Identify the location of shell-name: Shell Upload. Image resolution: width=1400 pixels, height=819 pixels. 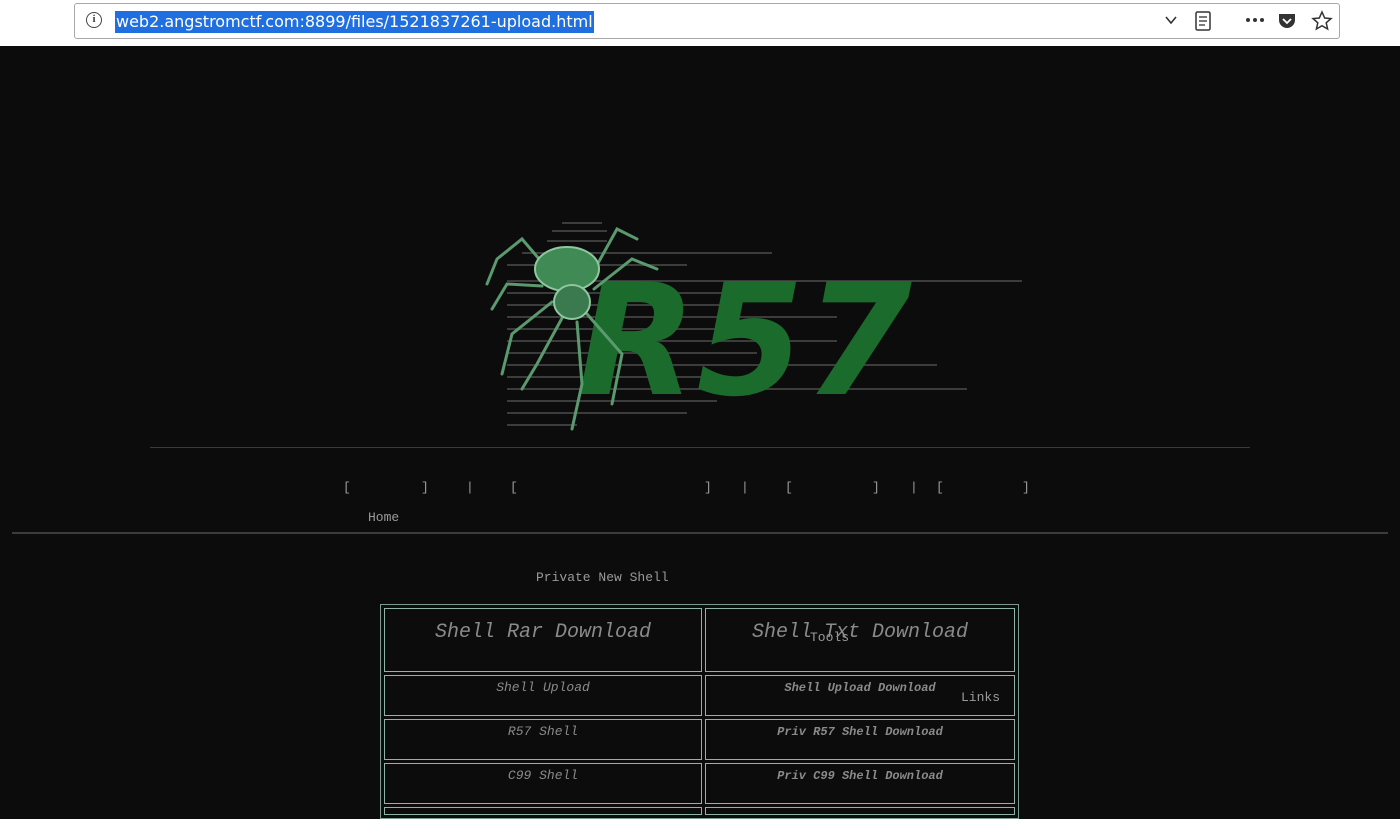
(543, 695).